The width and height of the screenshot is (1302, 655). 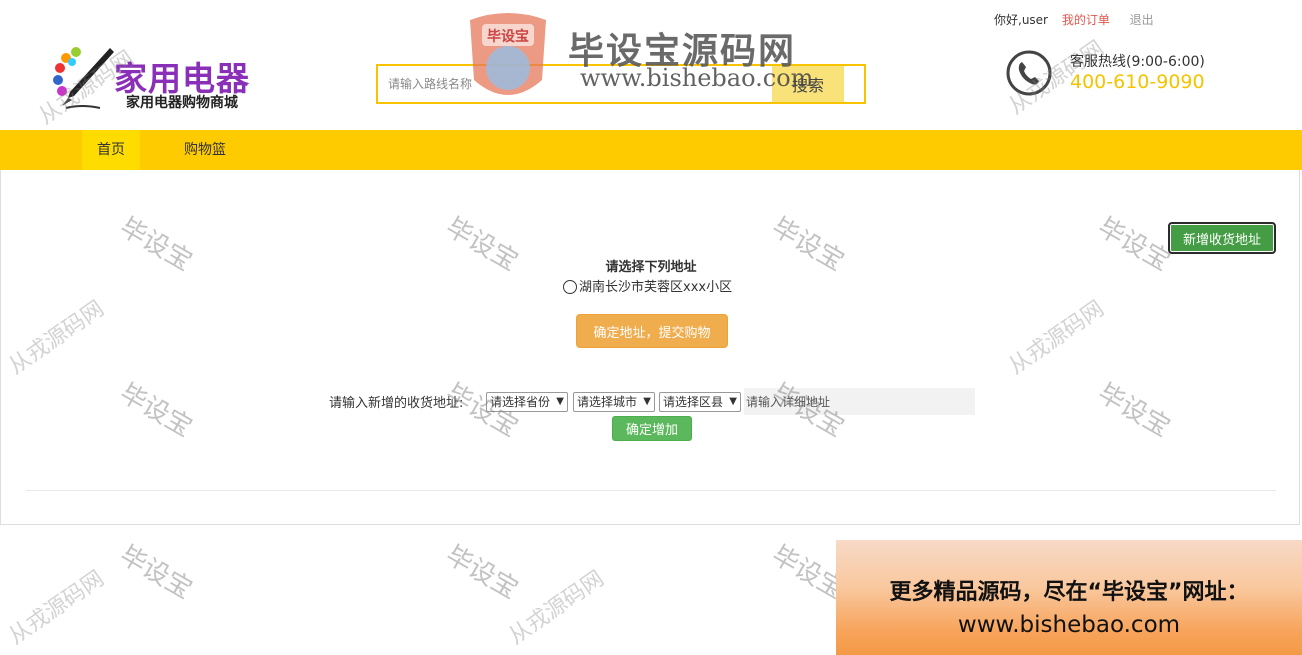 What do you see at coordinates (651, 267) in the screenshot?
I see `choose-address-title: 请选择下列地址` at bounding box center [651, 267].